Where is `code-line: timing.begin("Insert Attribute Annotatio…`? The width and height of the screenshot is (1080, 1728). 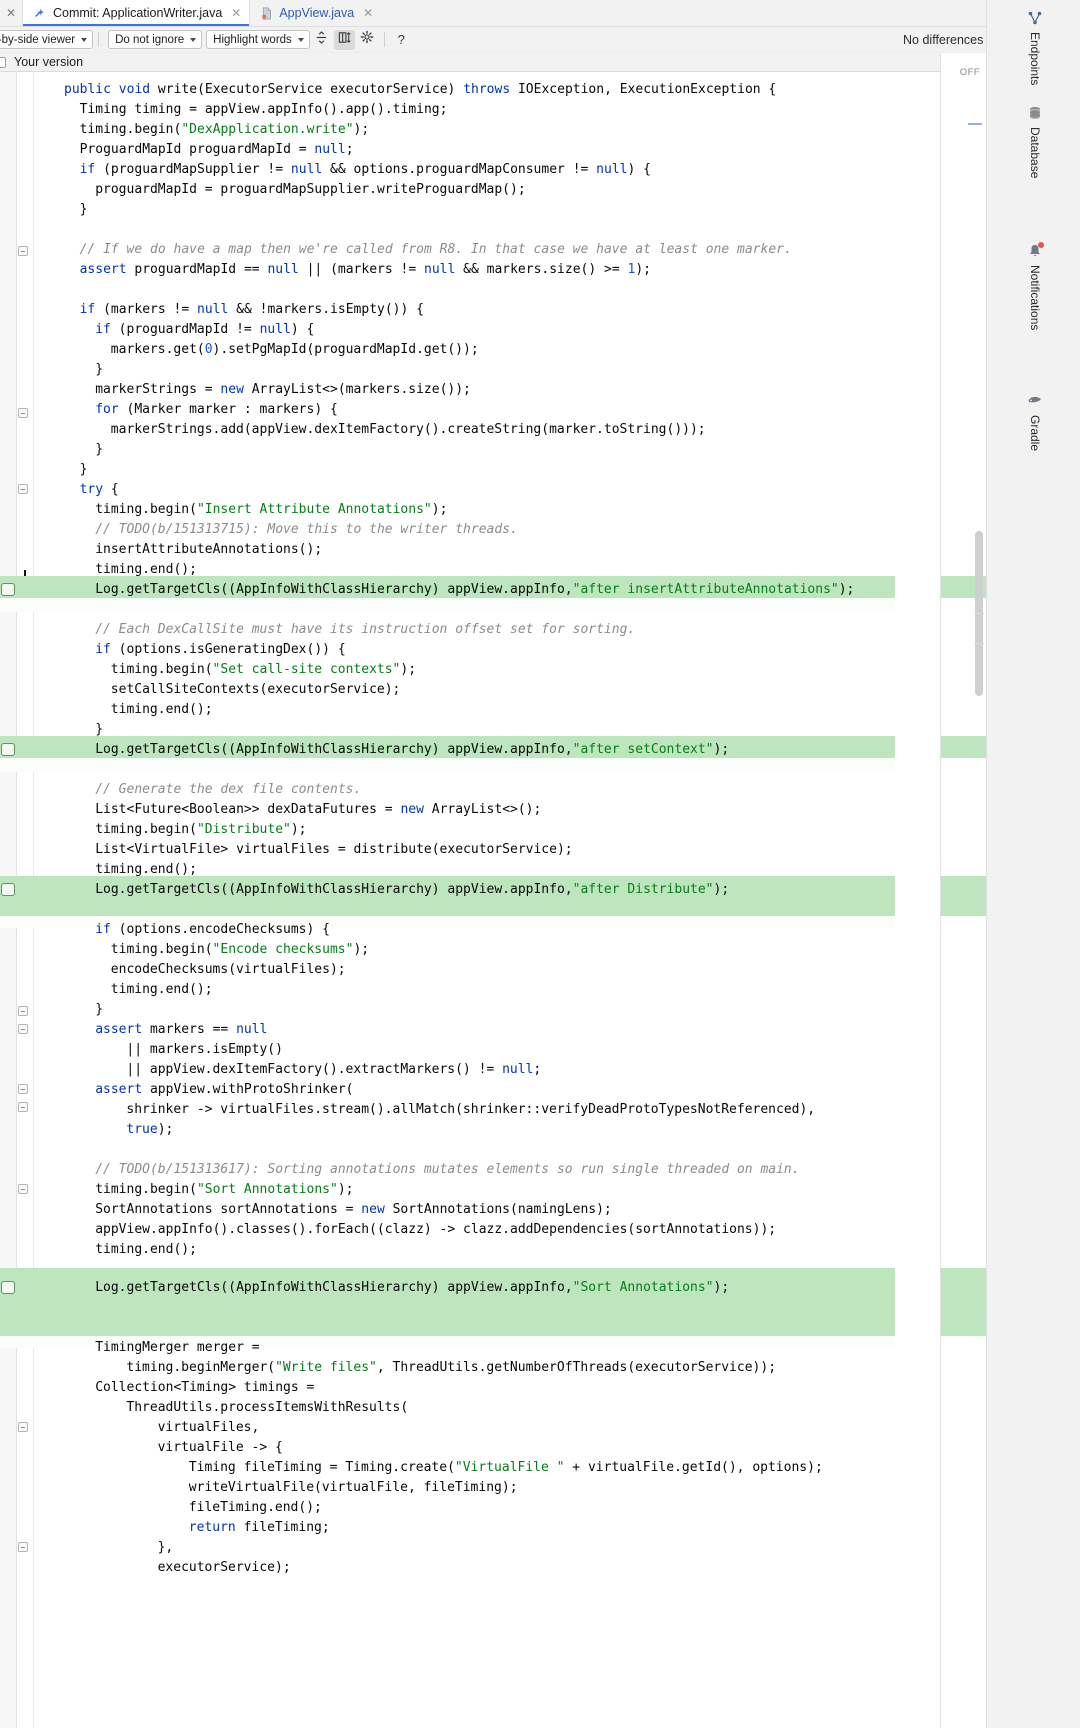 code-line: timing.begin("Insert Attribute Annotatio… is located at coordinates (487, 510).